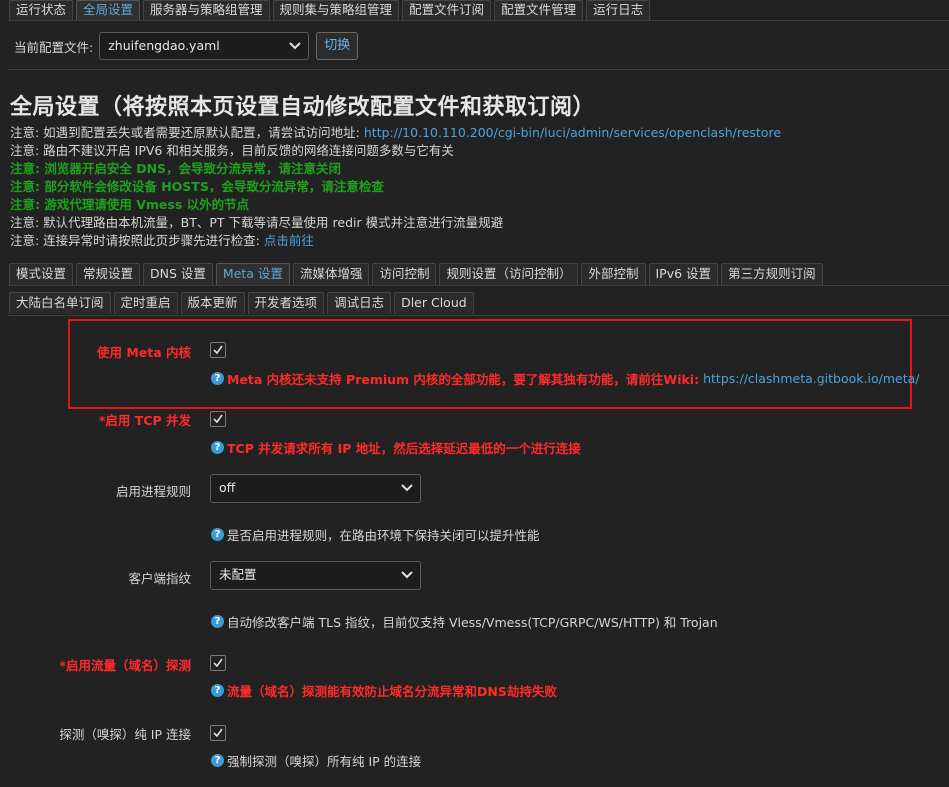 The image size is (949, 787). What do you see at coordinates (331, 274) in the screenshot?
I see `tab-streaming: 流媒体增强` at bounding box center [331, 274].